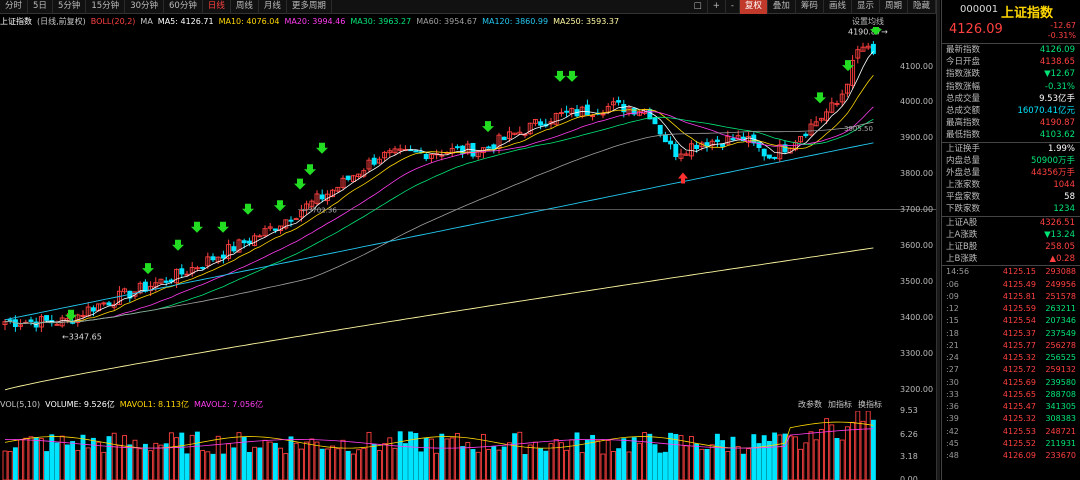 Image resolution: width=1080 pixels, height=480 pixels. I want to click on tick-price: 4125.53, so click(1019, 431).